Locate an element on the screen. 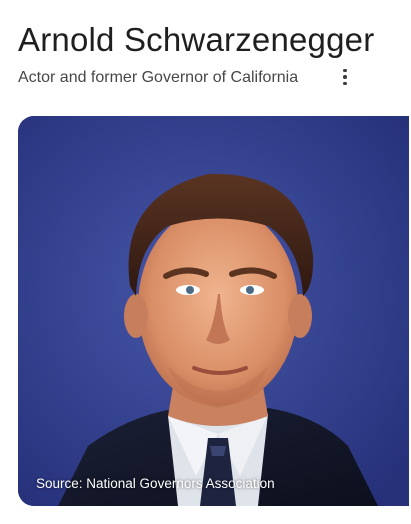 The width and height of the screenshot is (411, 524). more-vert-icon is located at coordinates (345, 70).